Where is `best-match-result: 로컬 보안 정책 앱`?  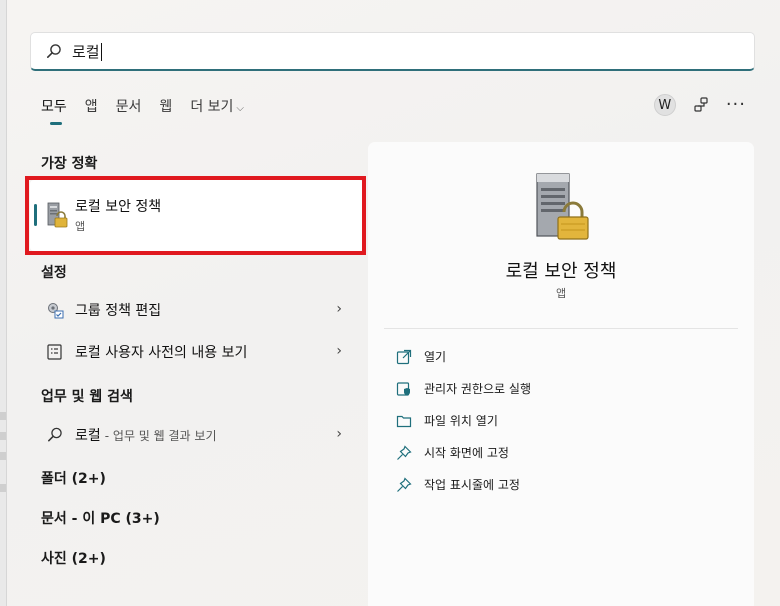
best-match-result: 로컬 보안 정책 앱 is located at coordinates (196, 215).